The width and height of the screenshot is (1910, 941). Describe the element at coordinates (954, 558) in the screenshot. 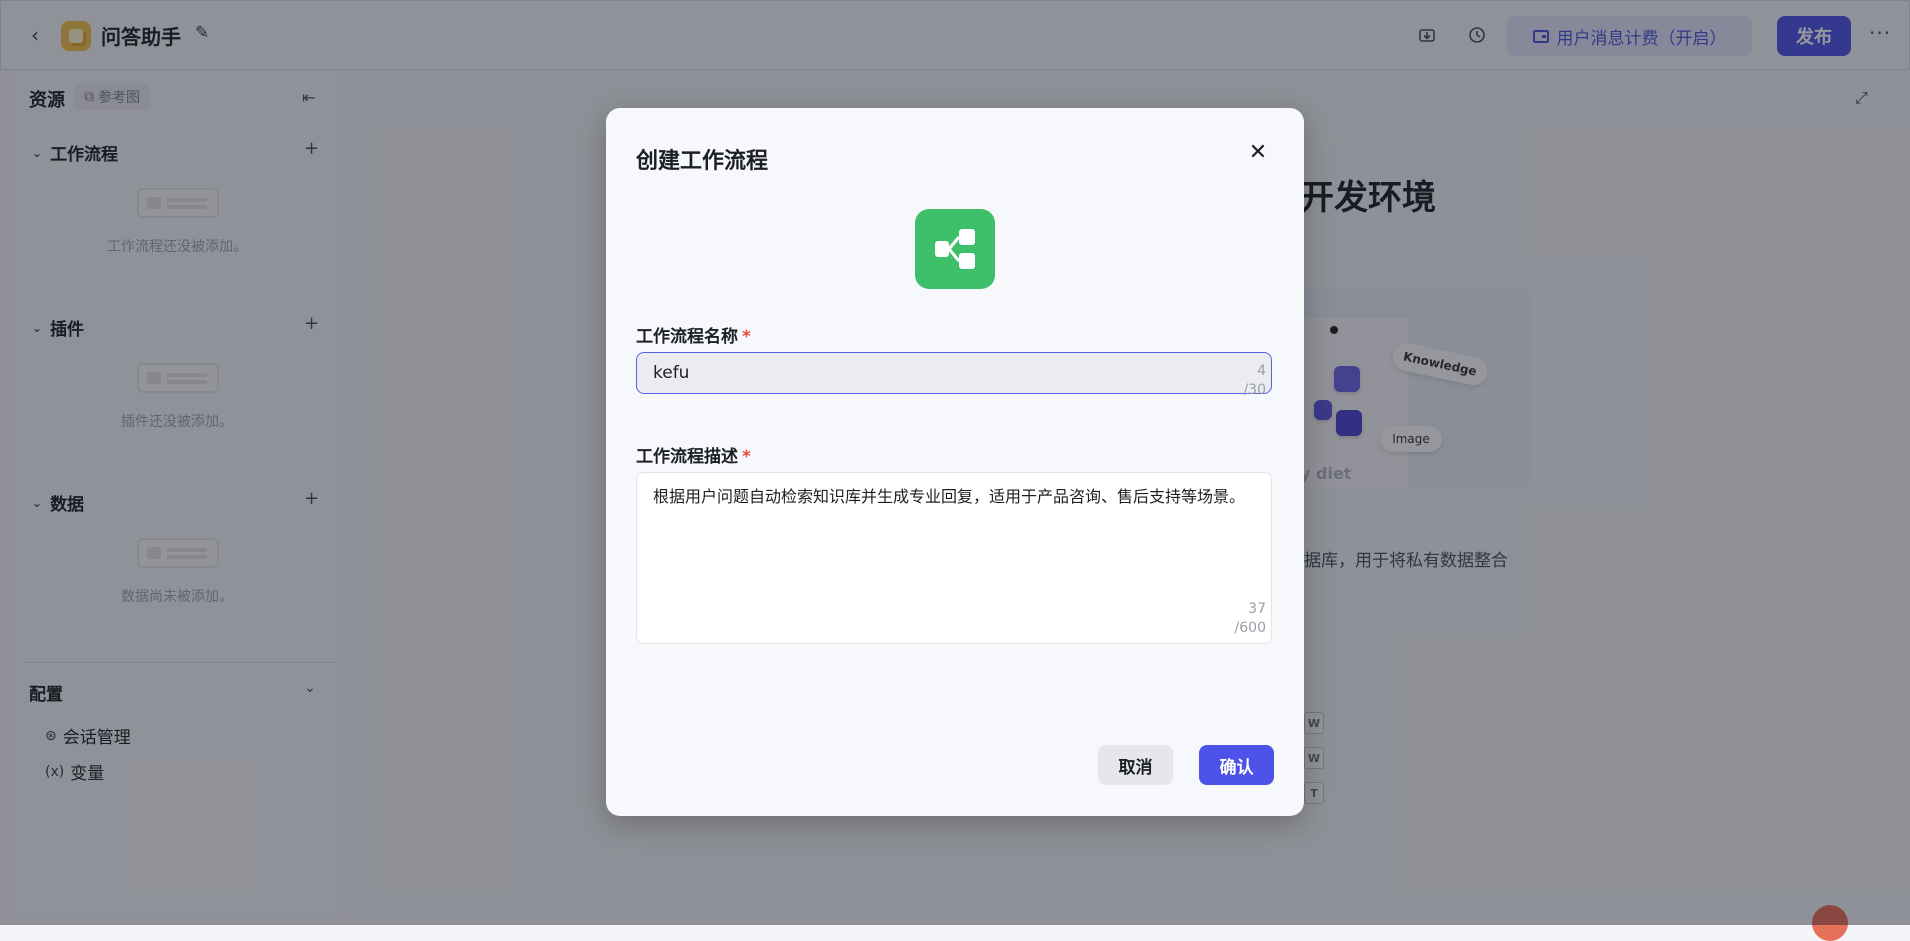

I see `workflow-description-textarea: 根据用户问题自动检索知识库并生成专业回复，适用于产品咨询、售后支持等场景。` at that location.